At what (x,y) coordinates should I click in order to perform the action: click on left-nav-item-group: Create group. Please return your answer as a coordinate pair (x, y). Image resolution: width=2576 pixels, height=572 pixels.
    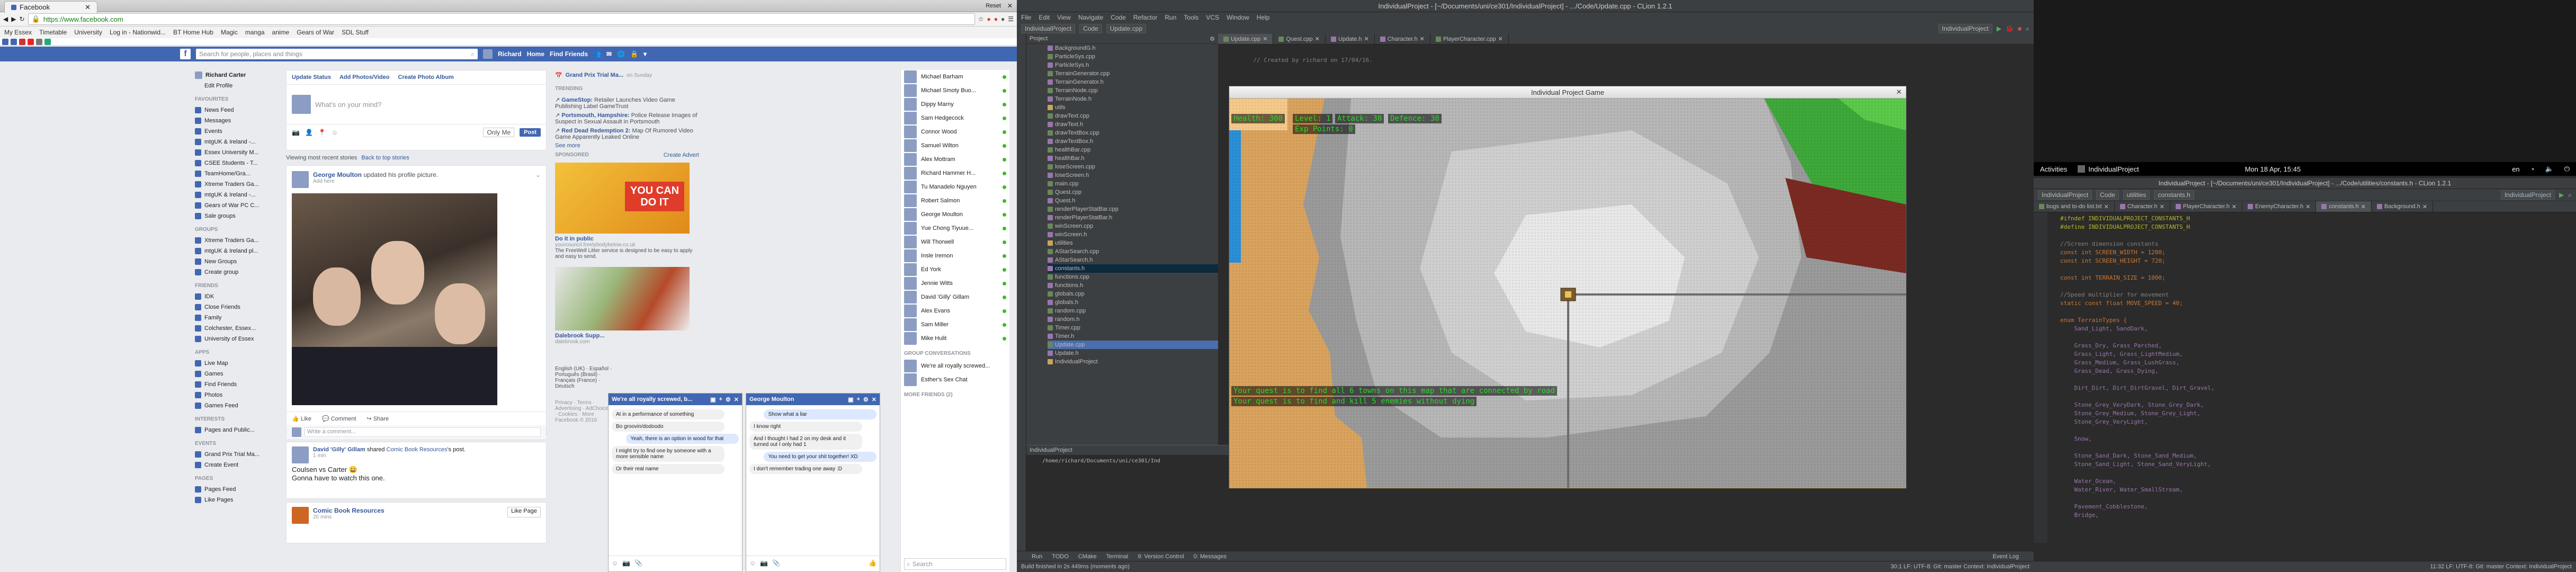
    Looking at the image, I should click on (234, 272).